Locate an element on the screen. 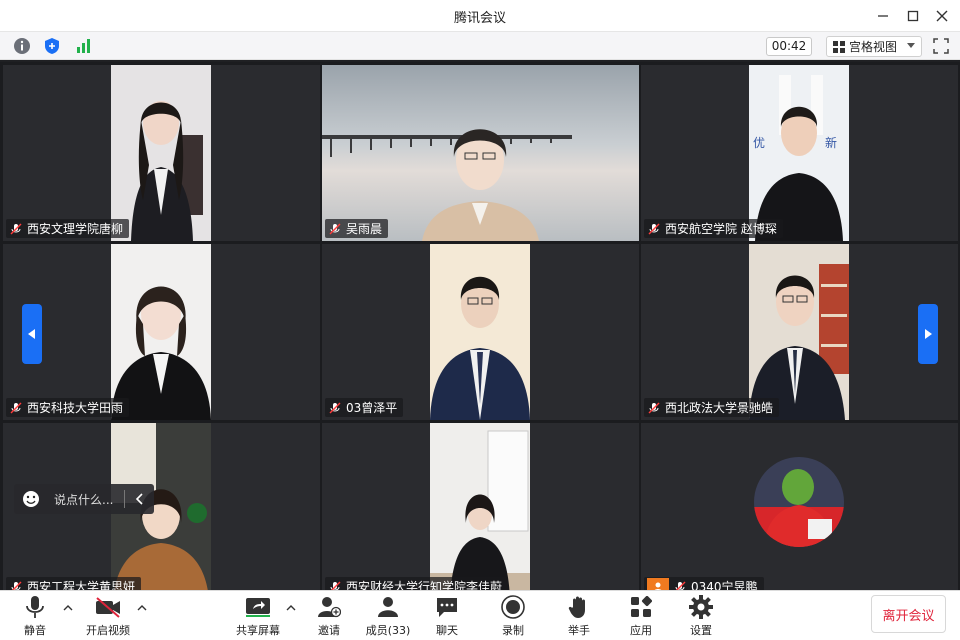 Image resolution: width=960 pixels, height=640 pixels. meeting-info-button is located at coordinates (22, 46).